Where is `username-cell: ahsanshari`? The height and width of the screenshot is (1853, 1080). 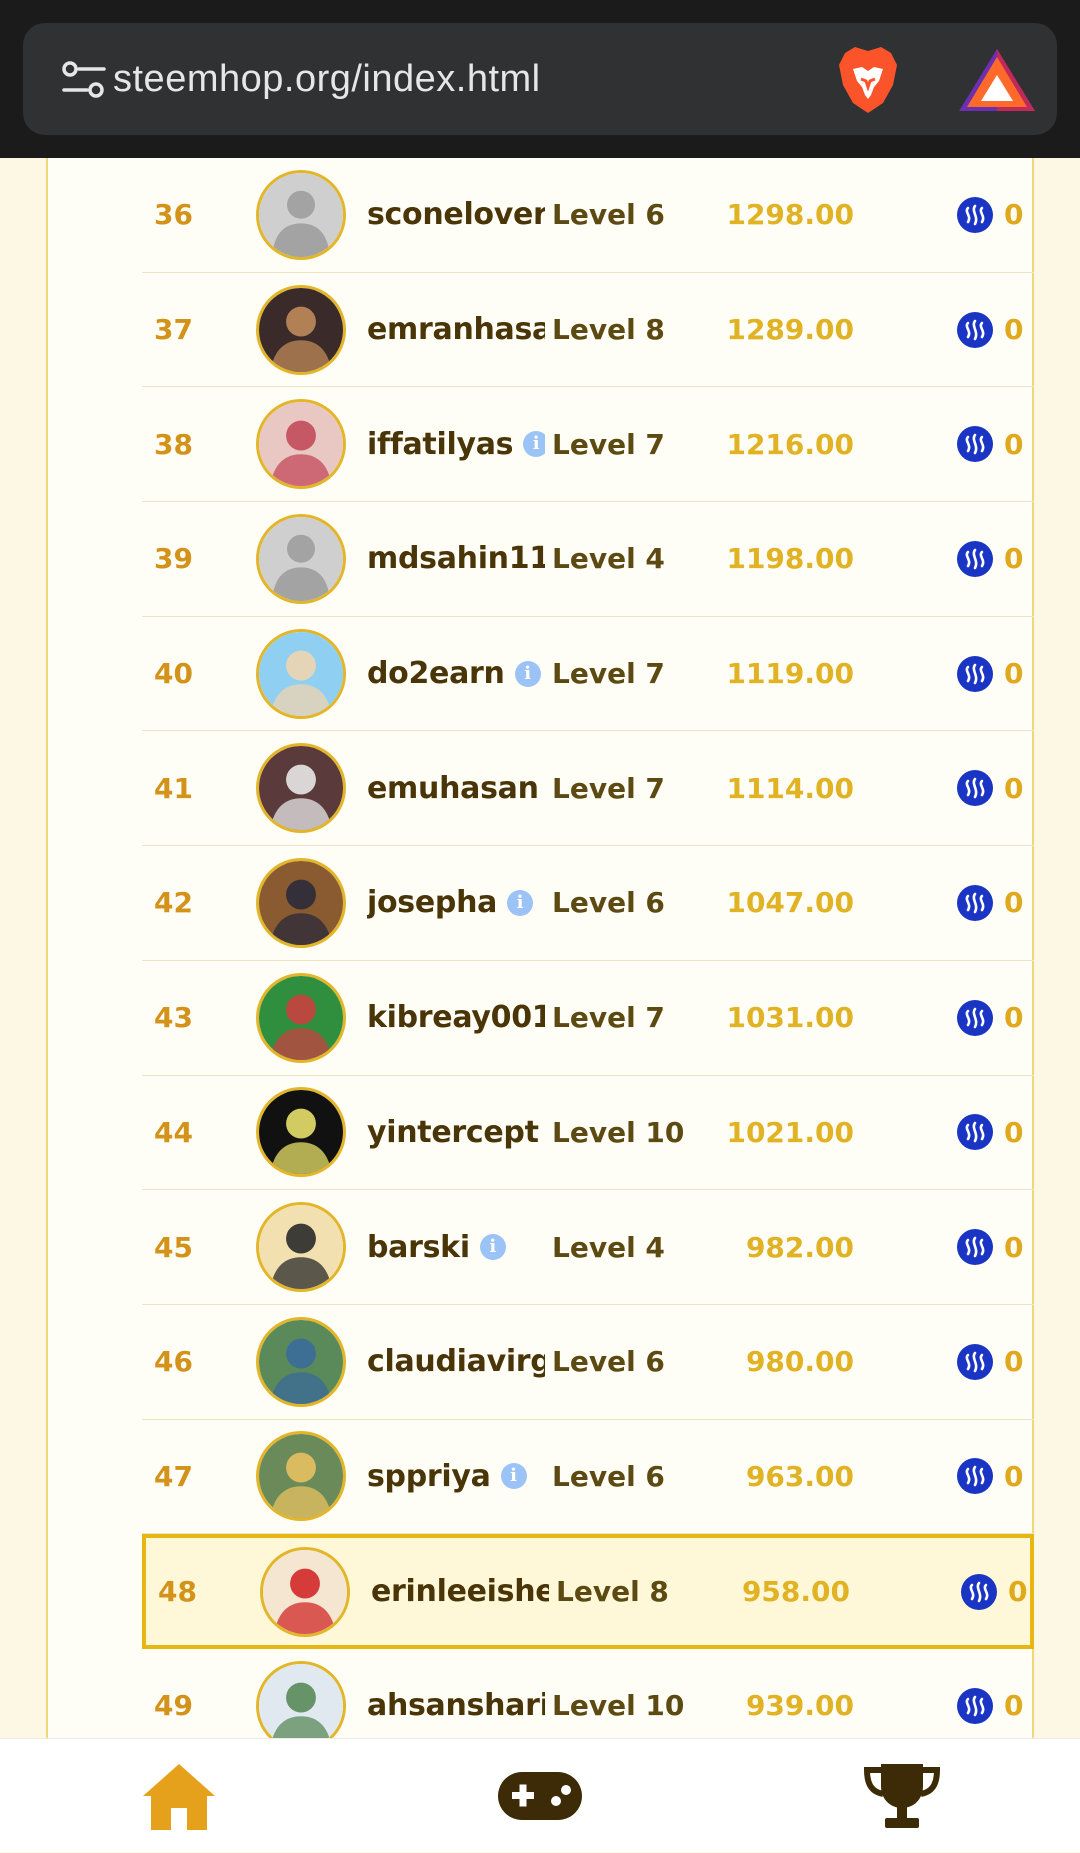 username-cell: ahsanshari is located at coordinates (456, 1693).